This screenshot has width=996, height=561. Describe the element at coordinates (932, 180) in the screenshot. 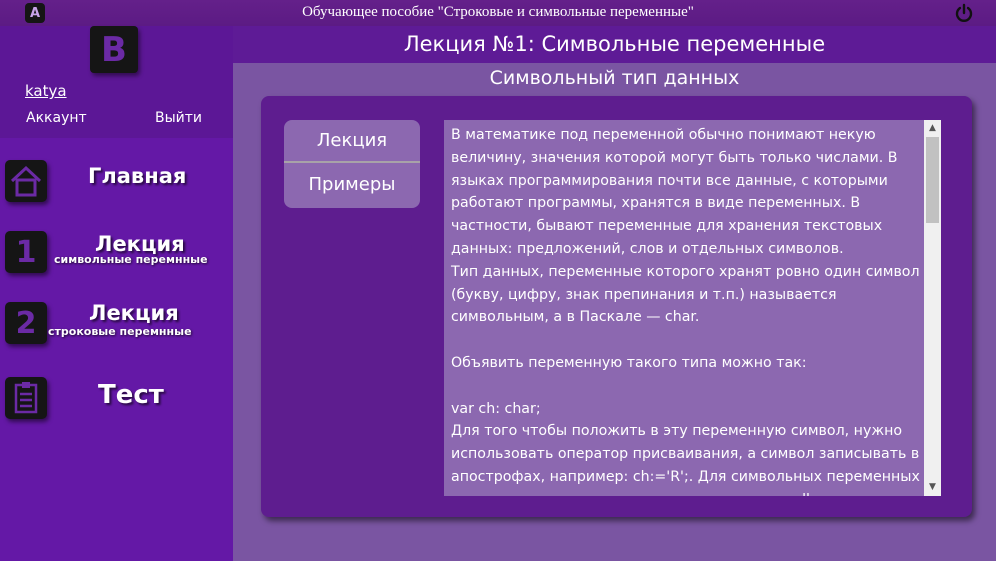

I see `scrollbar-thumb` at that location.